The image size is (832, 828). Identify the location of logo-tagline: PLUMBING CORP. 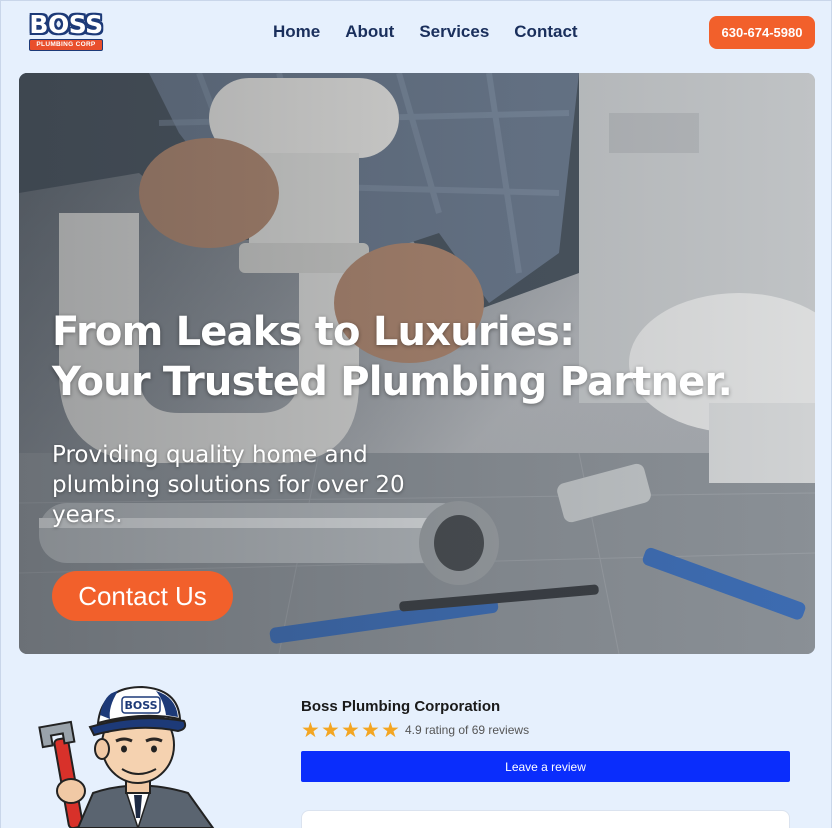
(66, 45).